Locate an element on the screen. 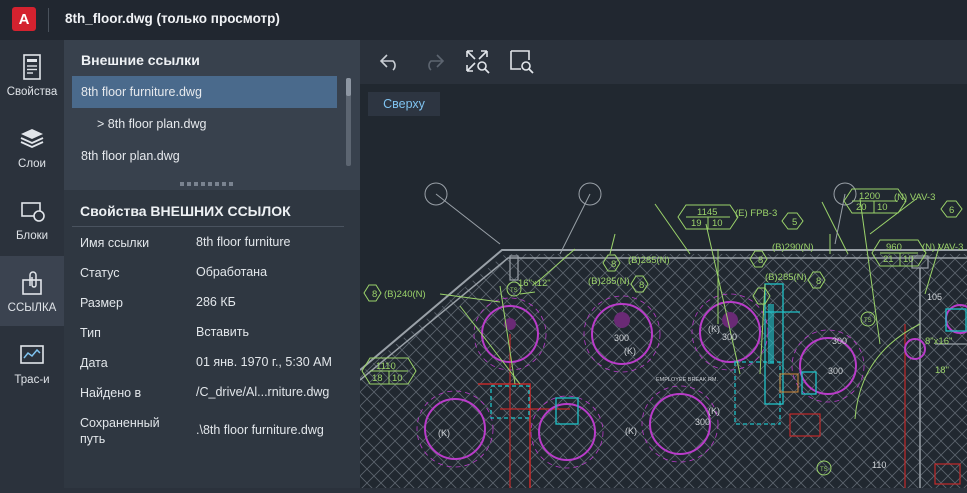 This screenshot has height=493, width=967. prop-value-size: 286 КБ is located at coordinates (216, 302).